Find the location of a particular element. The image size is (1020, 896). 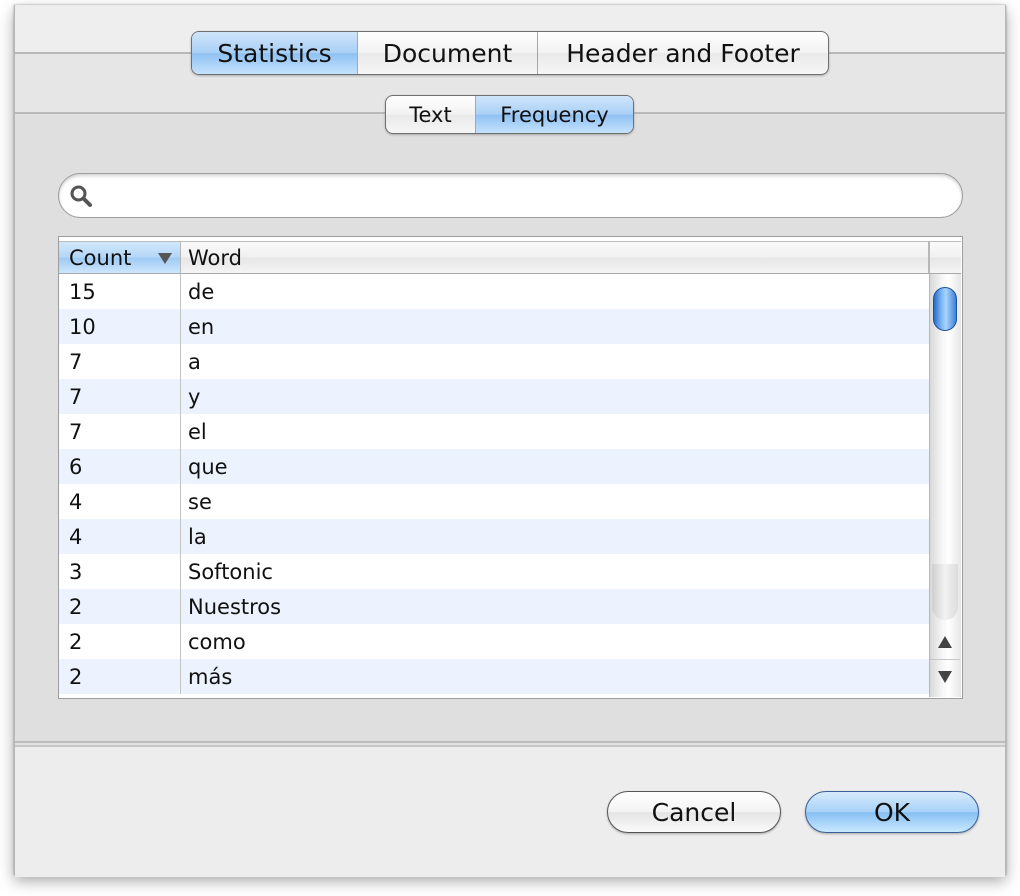

table-row: 2 Nuestros is located at coordinates (494, 606).